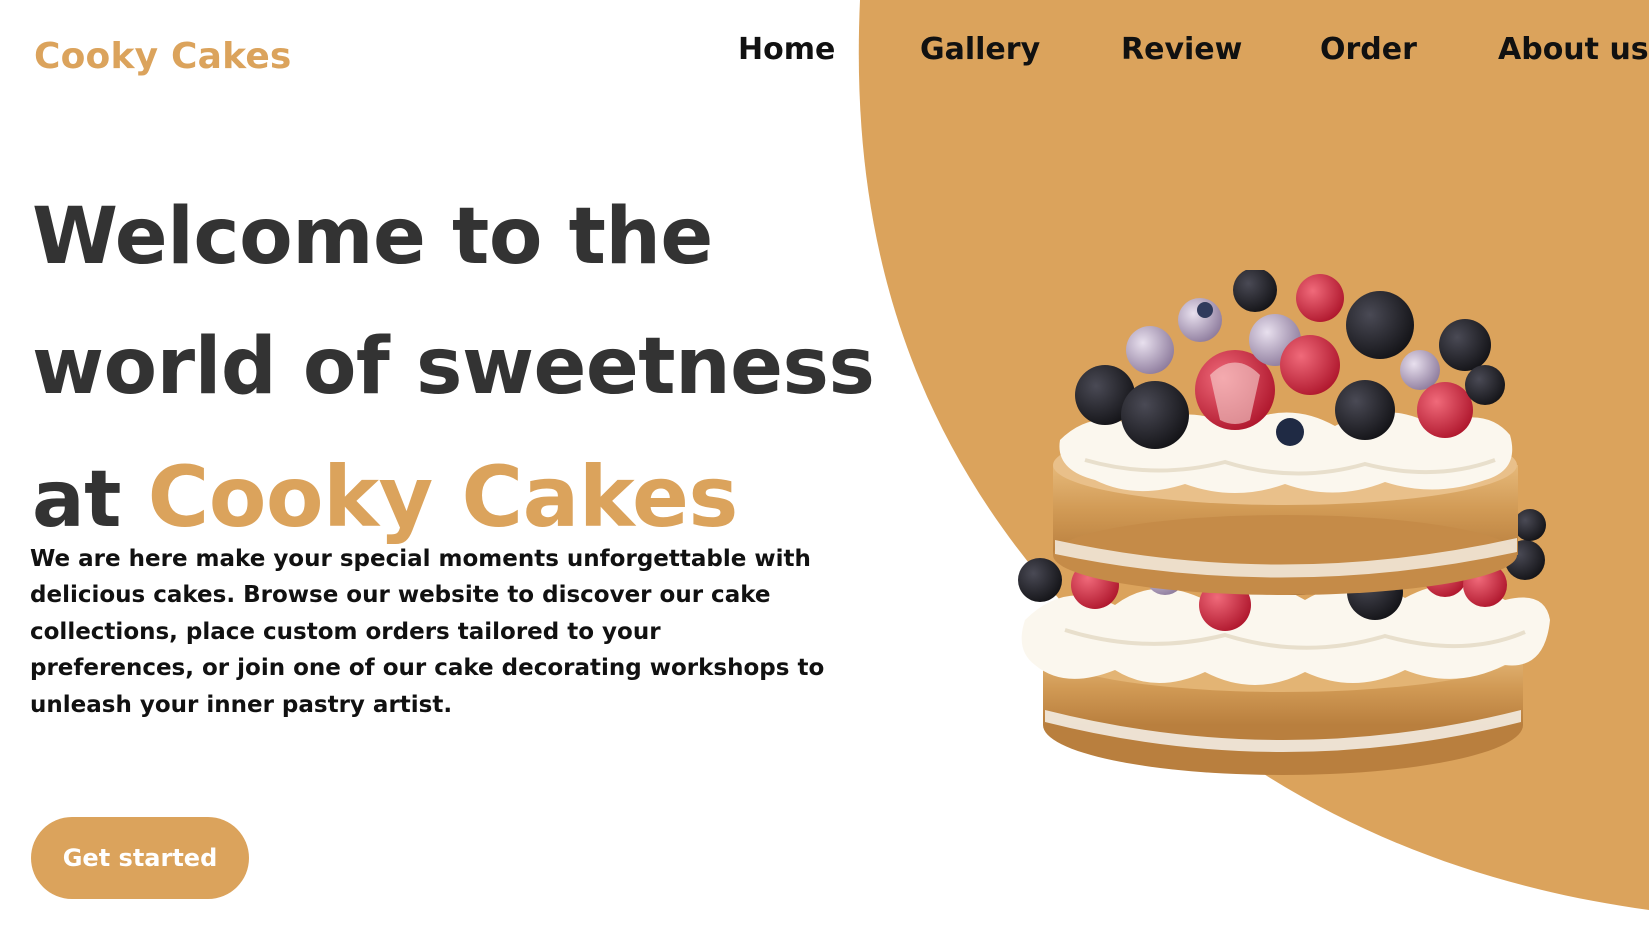 The image size is (1649, 927). What do you see at coordinates (1181, 49) in the screenshot?
I see `nav-item-review: Review` at bounding box center [1181, 49].